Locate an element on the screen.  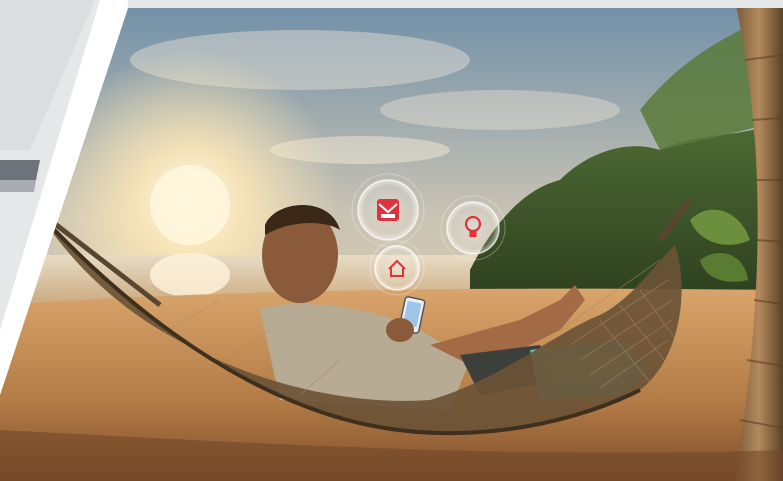
envelope-icon is located at coordinates (388, 210).